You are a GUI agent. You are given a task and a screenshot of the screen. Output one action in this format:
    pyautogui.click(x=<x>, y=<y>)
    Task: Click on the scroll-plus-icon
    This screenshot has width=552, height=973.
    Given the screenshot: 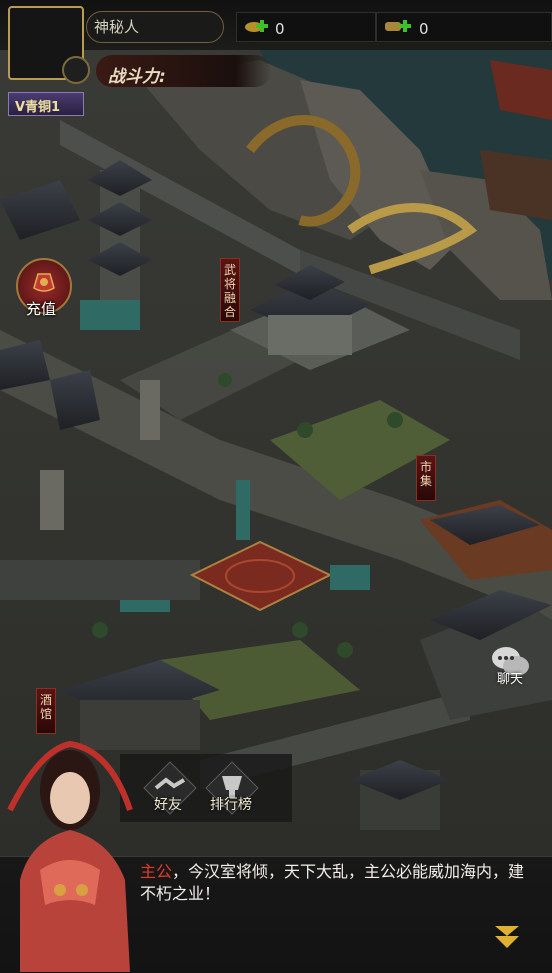 What is the action you would take?
    pyautogui.click(x=397, y=26)
    